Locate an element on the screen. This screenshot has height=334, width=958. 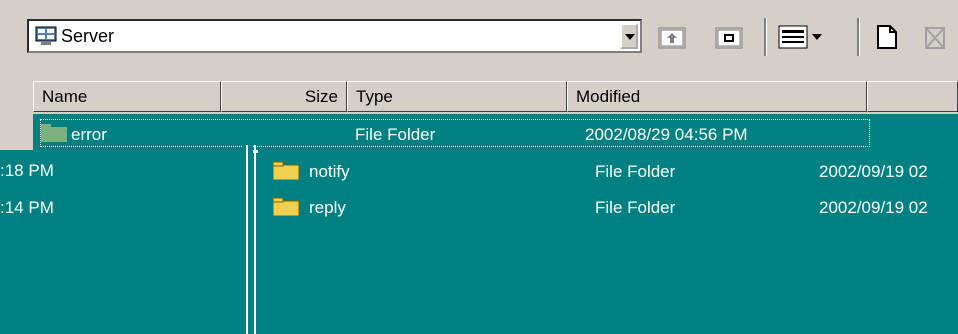
column-size: Size is located at coordinates (284, 96).